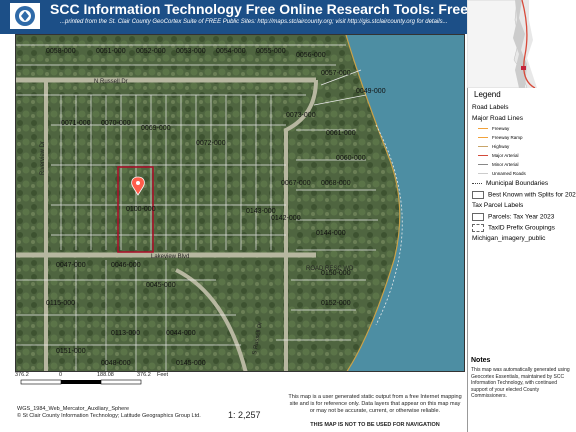 The image size is (576, 432). I want to click on legend-item: Major Road Lines, so click(497, 118).